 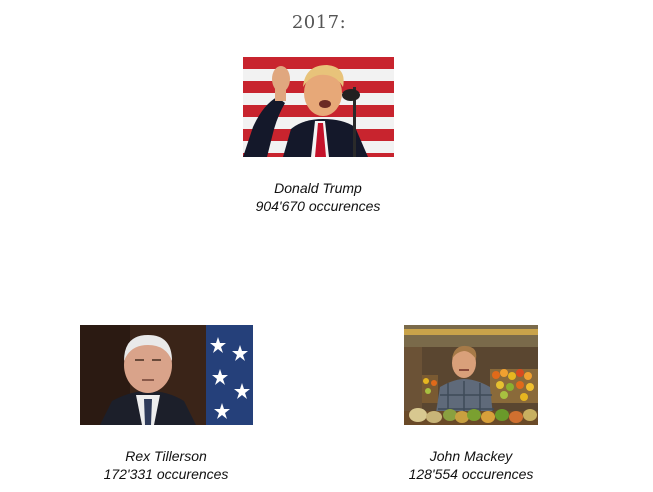 I want to click on person-name: Donald Trump, so click(x=318, y=188).